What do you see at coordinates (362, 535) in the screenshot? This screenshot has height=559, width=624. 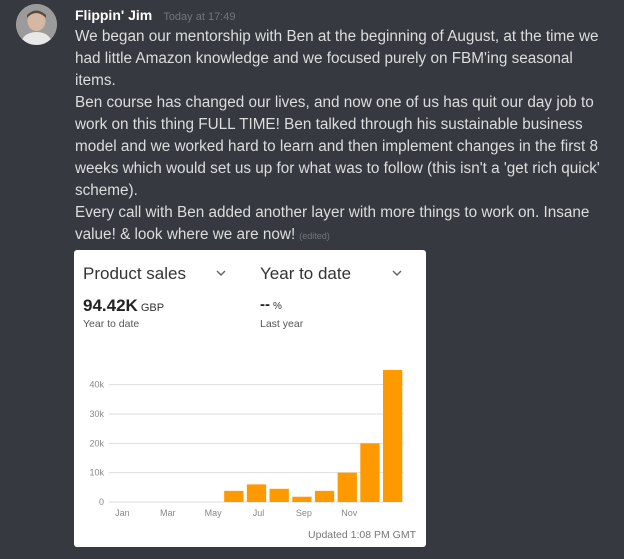 I see `updated-timestamp: Updated 1:08 PM GMT` at bounding box center [362, 535].